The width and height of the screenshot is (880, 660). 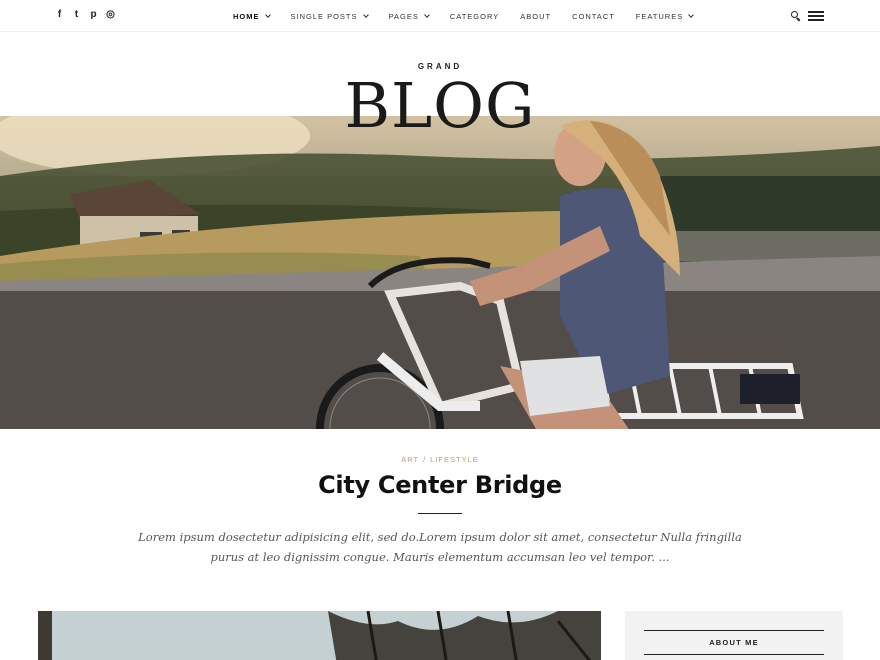 I want to click on post-thumbnail, so click(x=319, y=635).